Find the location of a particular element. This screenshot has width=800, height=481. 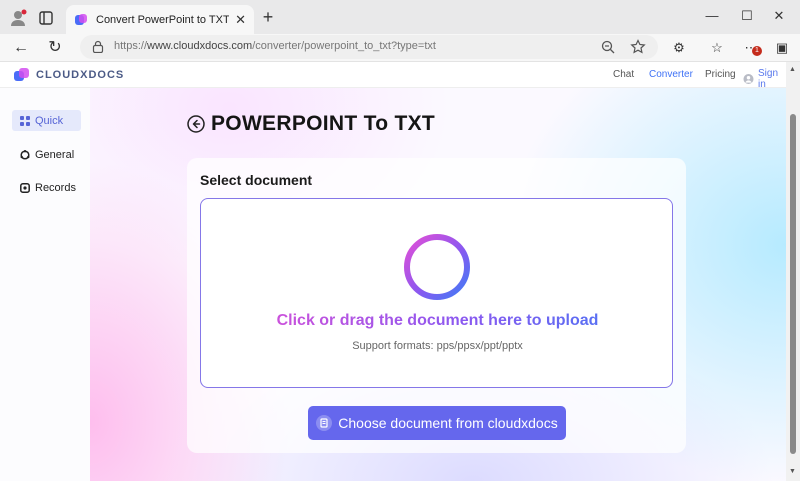

signin-link: Sign in is located at coordinates (764, 79).